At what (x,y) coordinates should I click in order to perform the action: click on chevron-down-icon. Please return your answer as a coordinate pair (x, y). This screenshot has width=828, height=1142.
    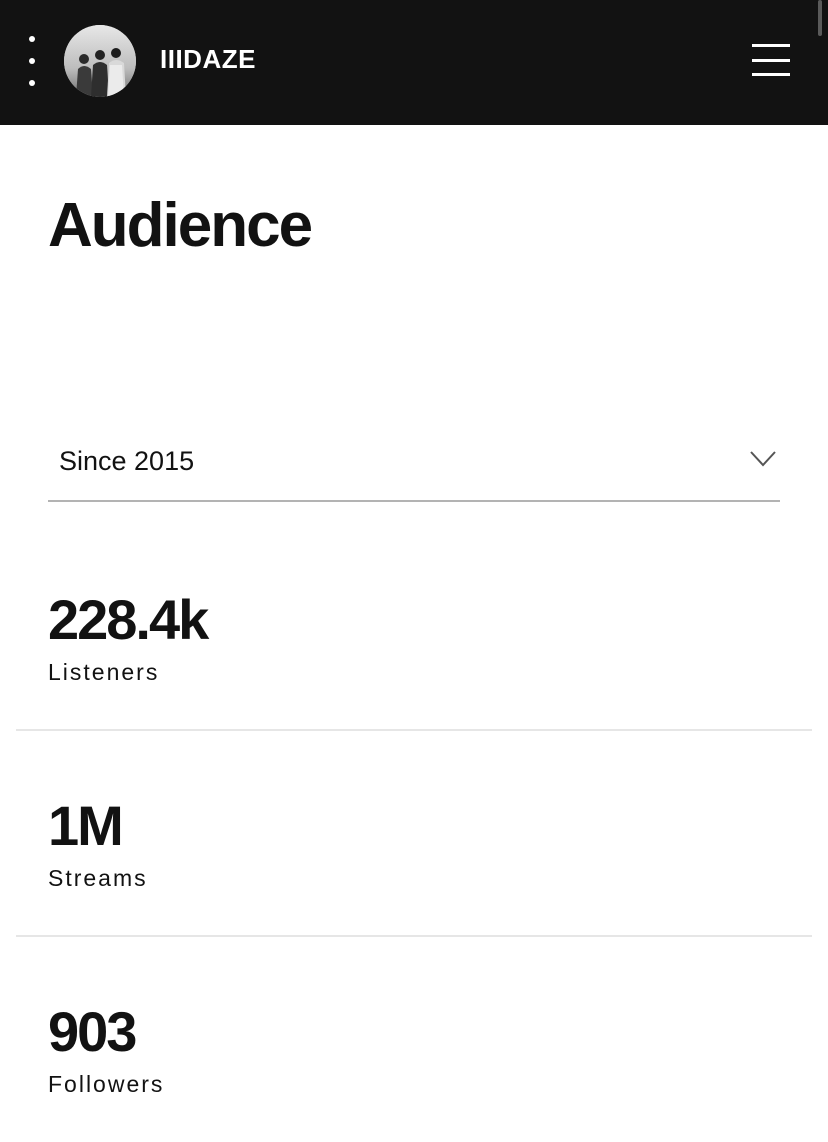
    Looking at the image, I should click on (763, 459).